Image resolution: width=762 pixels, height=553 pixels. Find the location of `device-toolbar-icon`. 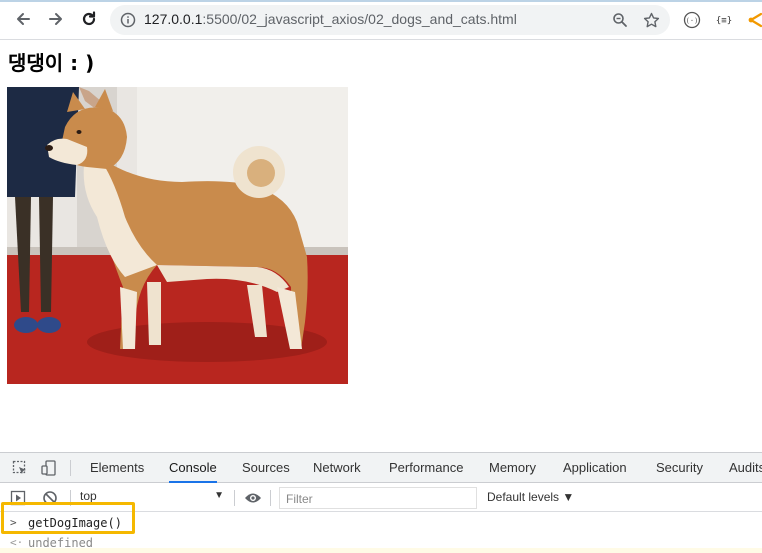

device-toolbar-icon is located at coordinates (49, 468).